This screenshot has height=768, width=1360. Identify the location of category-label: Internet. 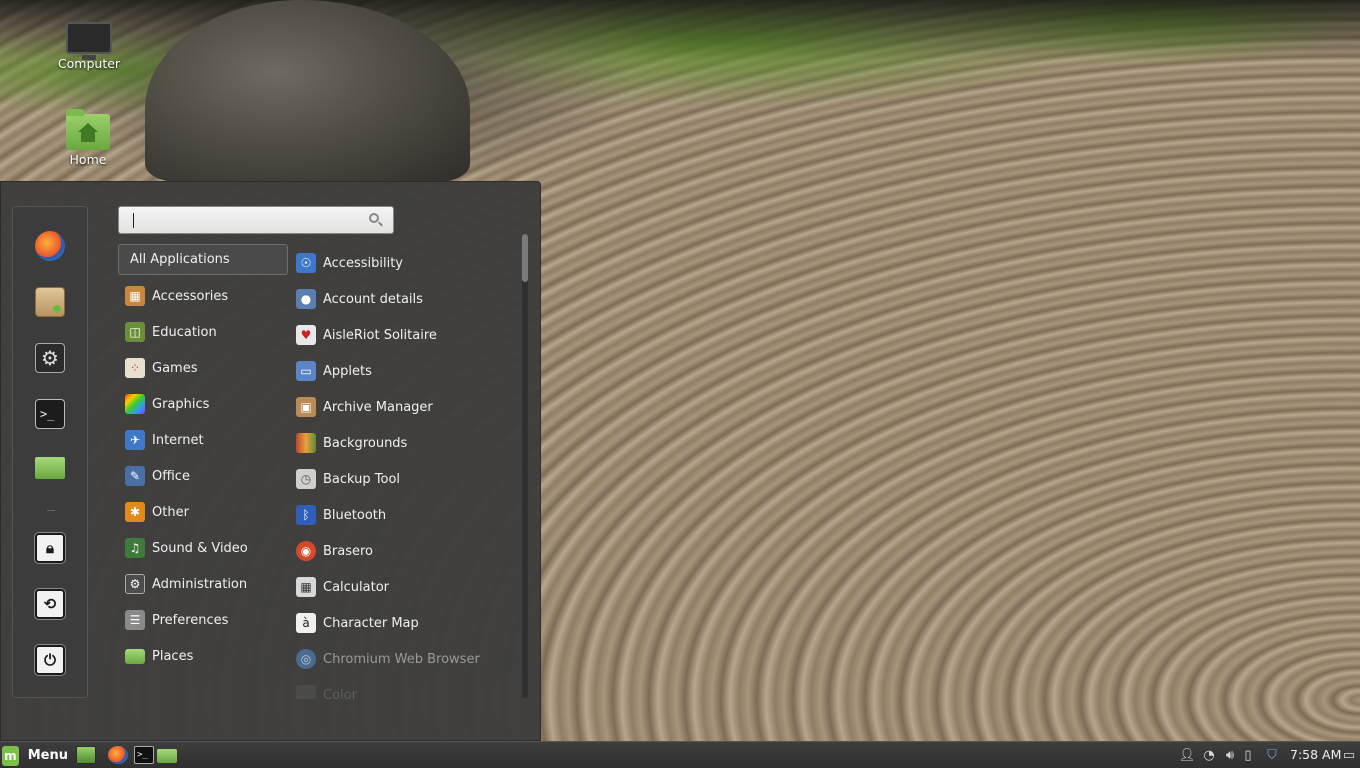
(178, 440).